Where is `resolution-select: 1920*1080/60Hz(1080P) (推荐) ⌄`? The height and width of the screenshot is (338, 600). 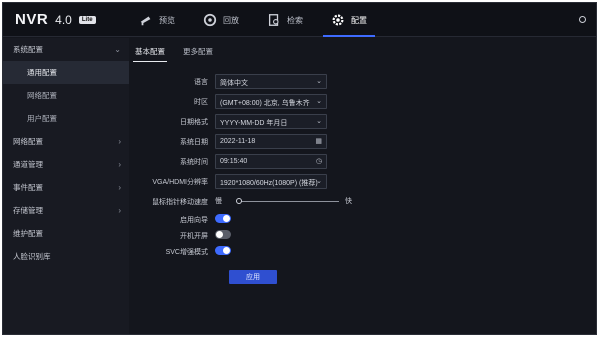 resolution-select: 1920*1080/60Hz(1080P) (推荐) ⌄ is located at coordinates (271, 181).